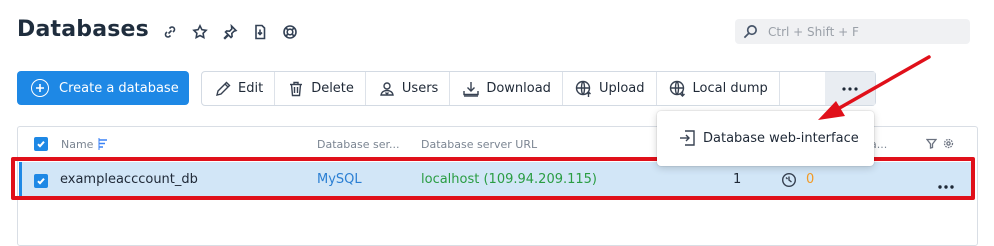  I want to click on globe-dump-icon, so click(677, 88).